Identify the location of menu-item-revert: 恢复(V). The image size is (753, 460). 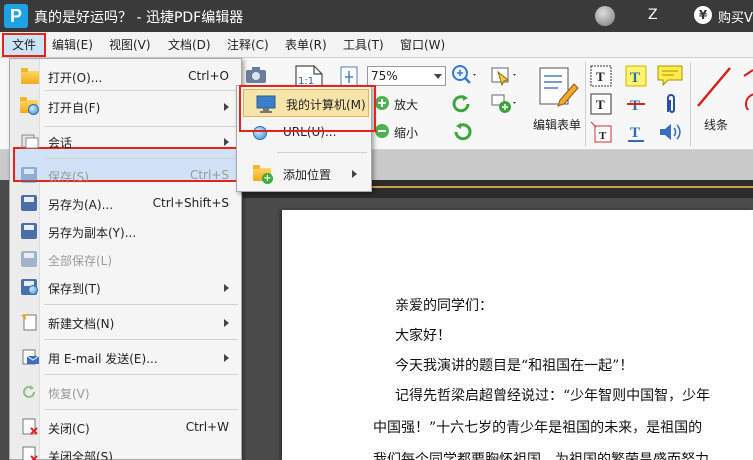
(125, 392).